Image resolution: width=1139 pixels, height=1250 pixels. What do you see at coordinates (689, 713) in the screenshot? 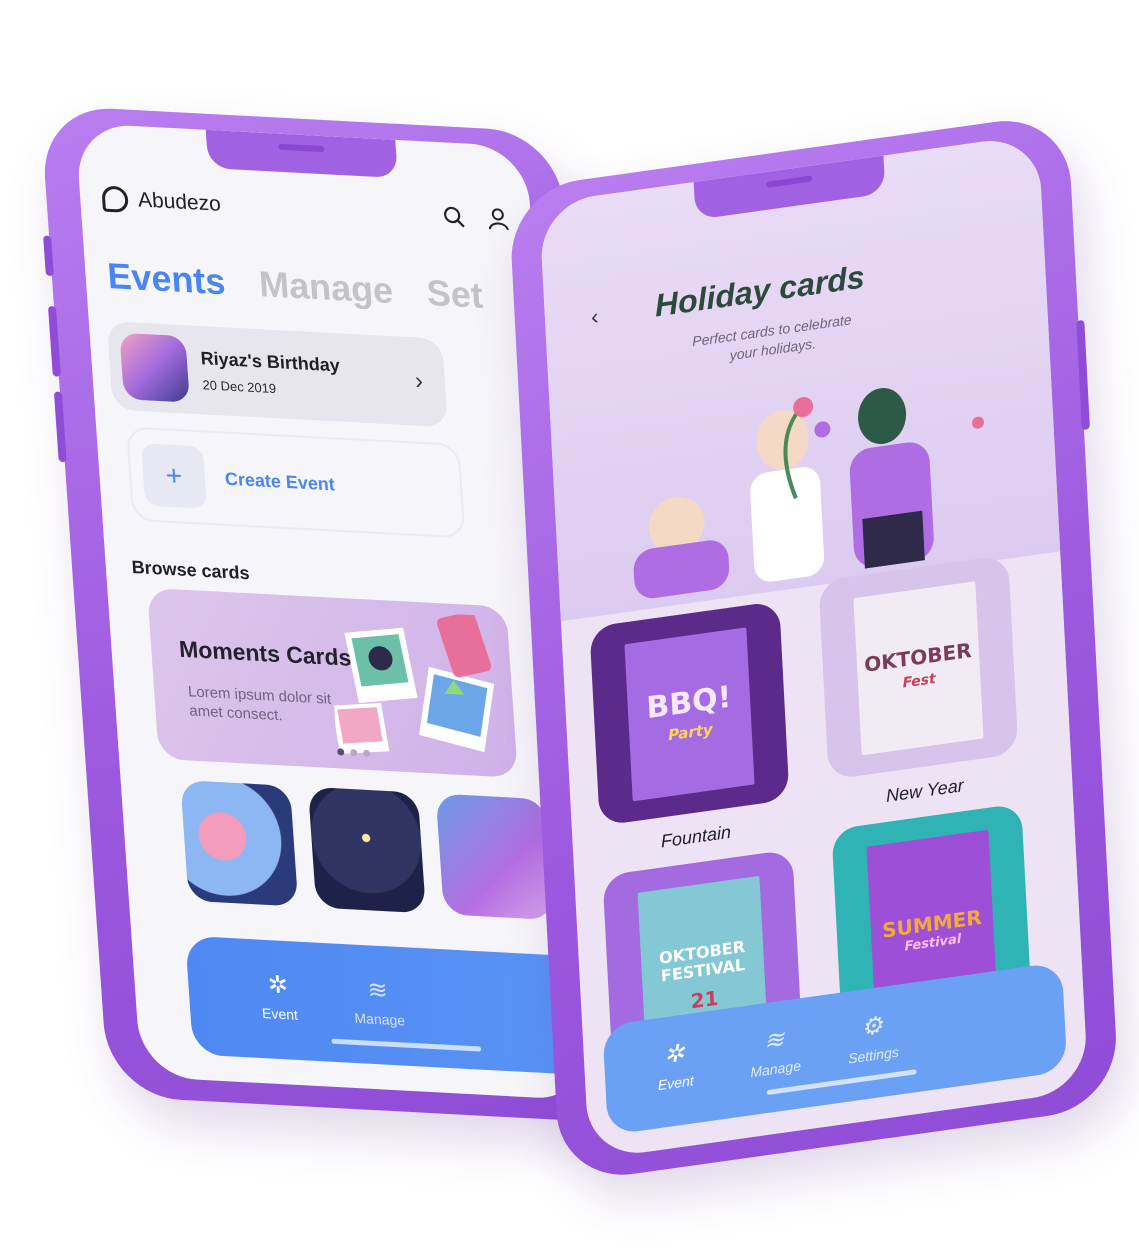
I see `card-fountain-image: BBQ! Party` at bounding box center [689, 713].